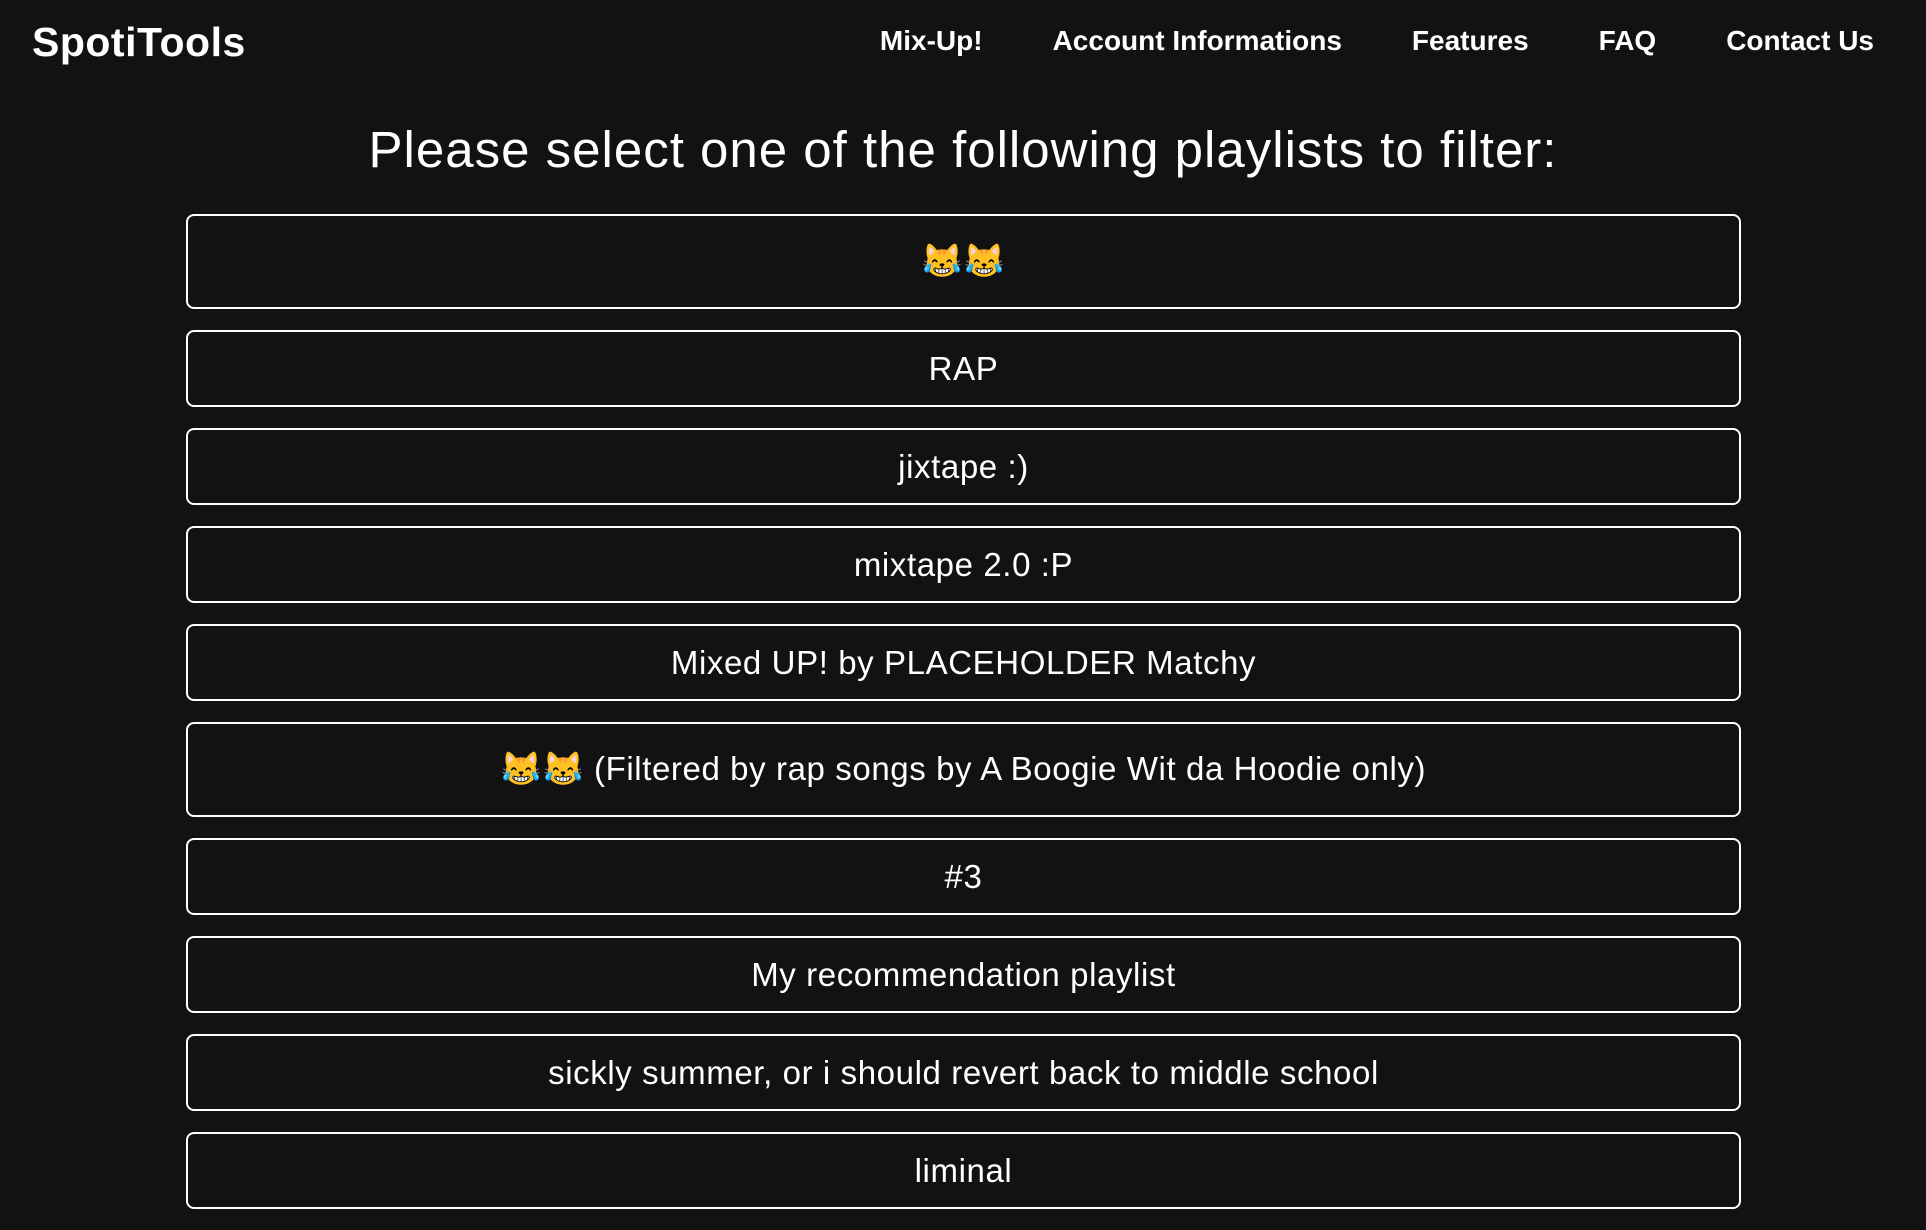 Image resolution: width=1926 pixels, height=1230 pixels. I want to click on playlist-button: RAP, so click(963, 368).